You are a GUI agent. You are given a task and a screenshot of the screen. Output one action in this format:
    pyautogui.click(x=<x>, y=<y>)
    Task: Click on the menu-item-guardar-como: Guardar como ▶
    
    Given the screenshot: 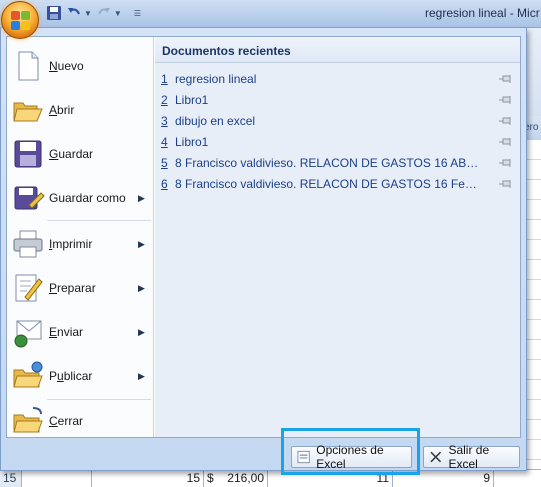 What is the action you would take?
    pyautogui.click(x=80, y=198)
    